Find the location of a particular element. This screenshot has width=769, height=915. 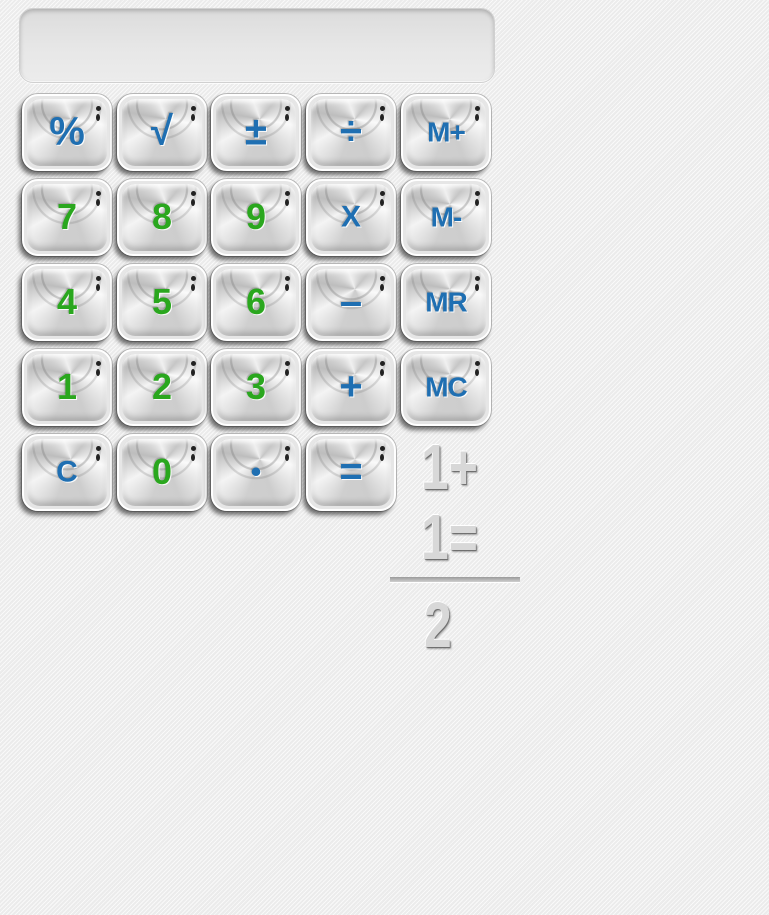

key-label: ÷ is located at coordinates (351, 131).